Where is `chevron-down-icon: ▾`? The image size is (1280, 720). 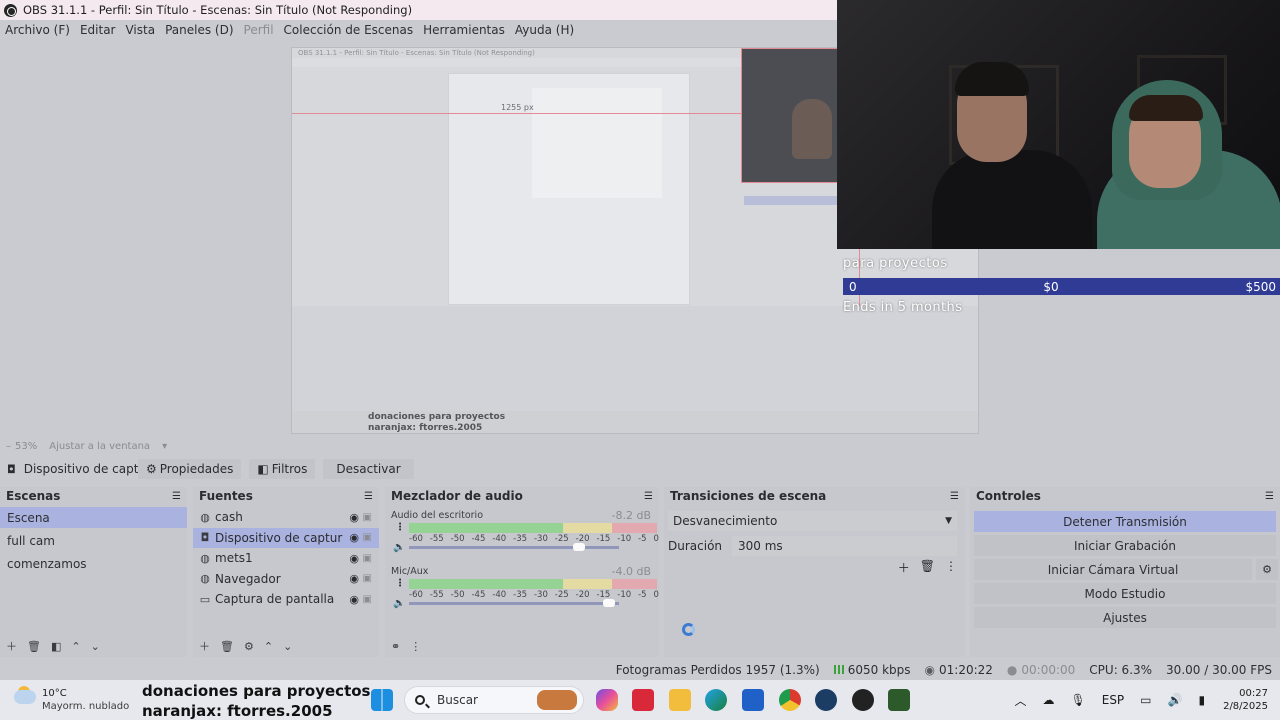
chevron-down-icon: ▾ is located at coordinates (164, 446).